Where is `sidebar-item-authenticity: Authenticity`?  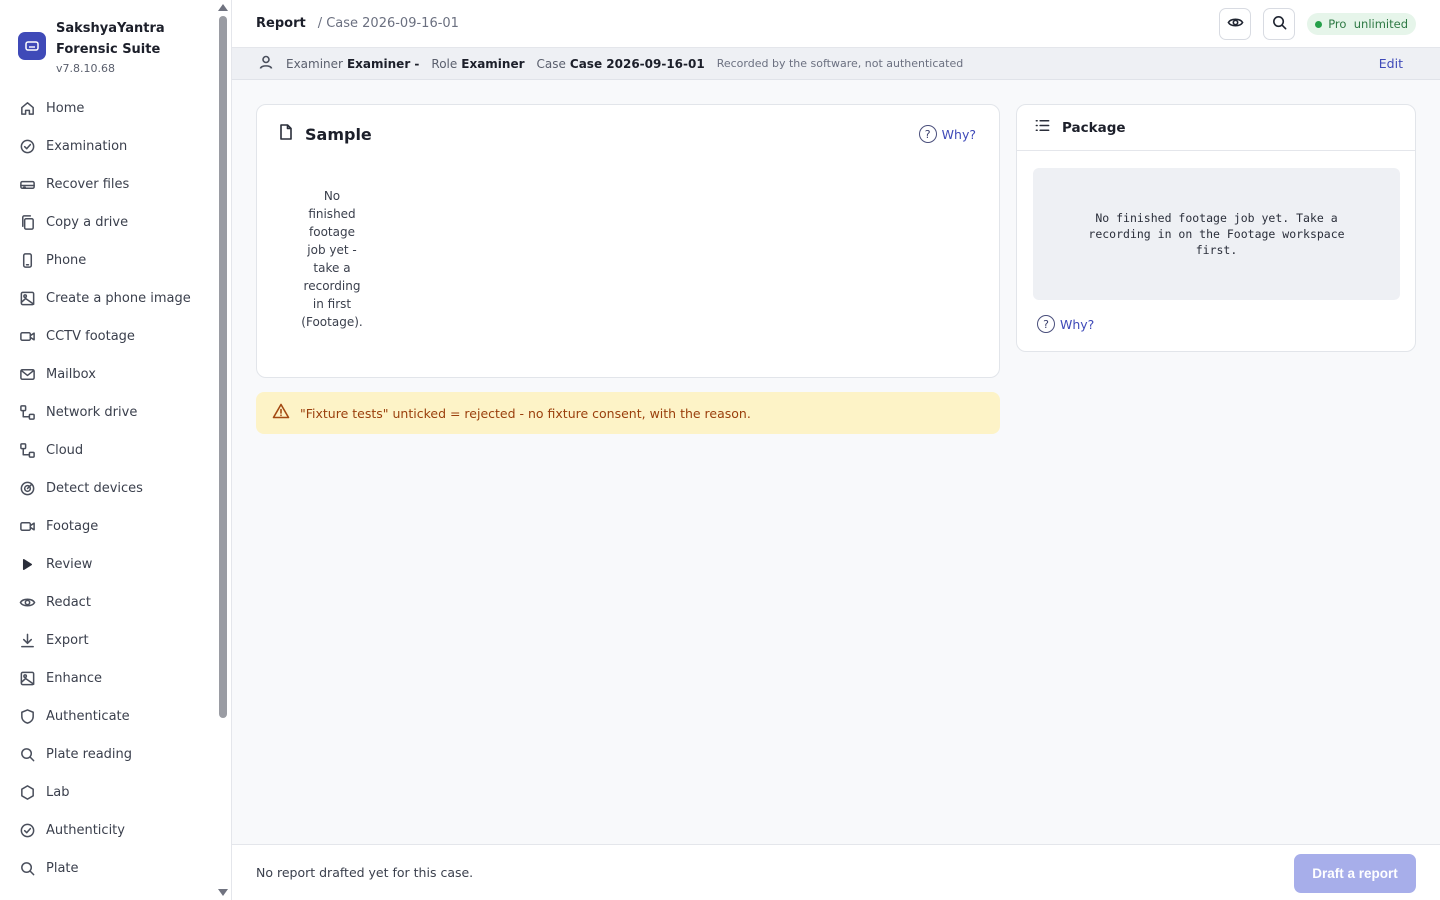
sidebar-item-authenticity: Authenticity is located at coordinates (115, 830).